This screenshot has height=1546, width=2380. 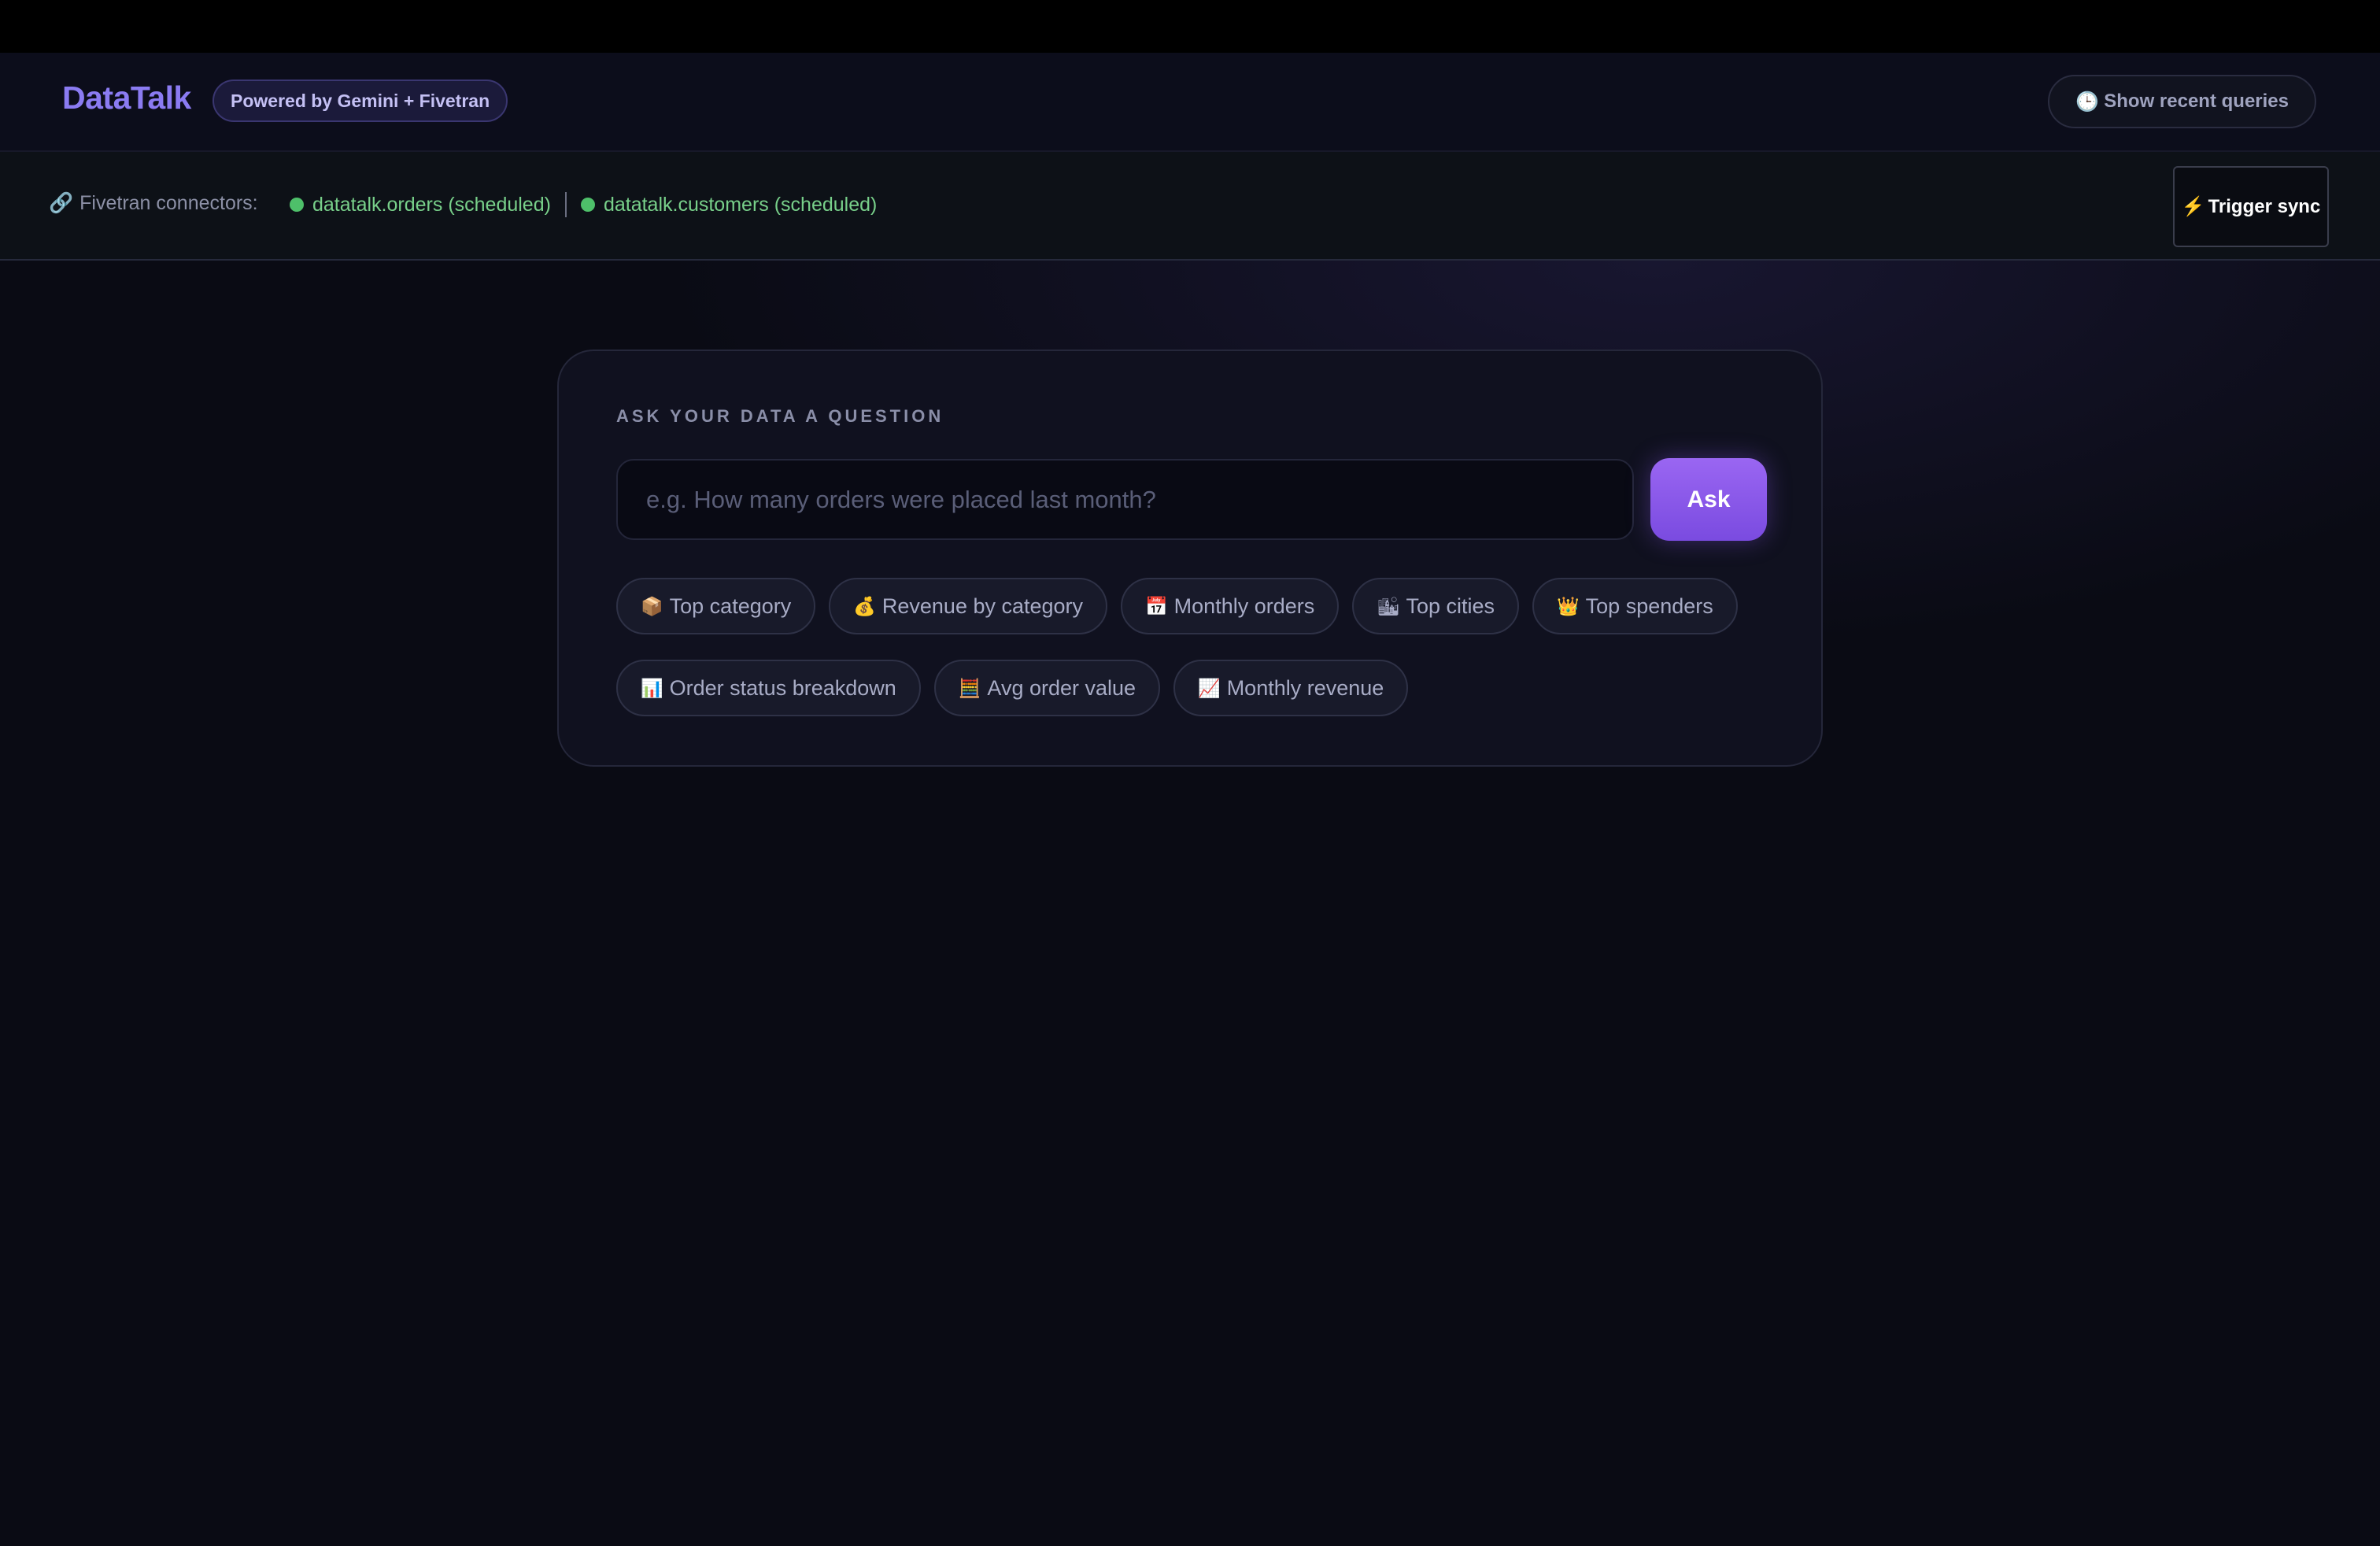 I want to click on package-icon: 📦, so click(x=652, y=605).